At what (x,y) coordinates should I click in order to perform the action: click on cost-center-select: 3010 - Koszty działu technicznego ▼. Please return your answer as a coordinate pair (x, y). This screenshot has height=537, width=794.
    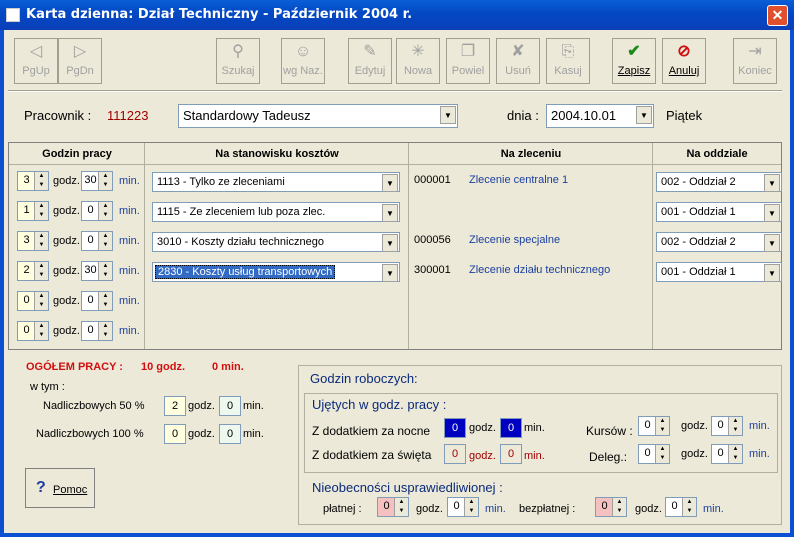
    Looking at the image, I should click on (276, 242).